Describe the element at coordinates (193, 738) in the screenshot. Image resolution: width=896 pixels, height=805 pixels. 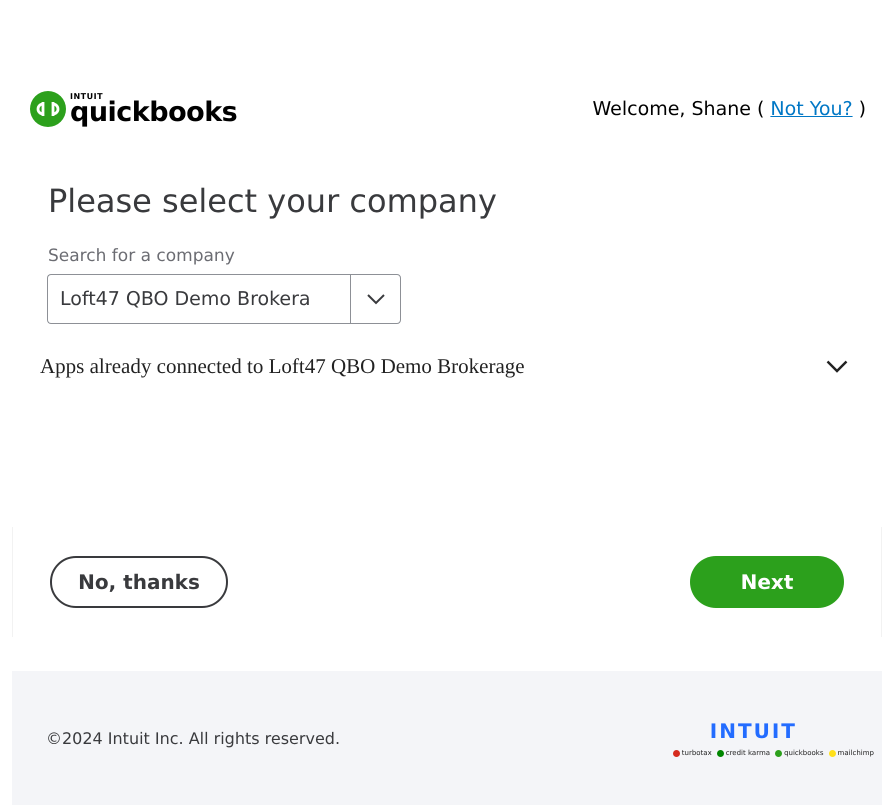
I see `copyright-text: ©2024 Intuit Inc. All rights reserved.` at that location.